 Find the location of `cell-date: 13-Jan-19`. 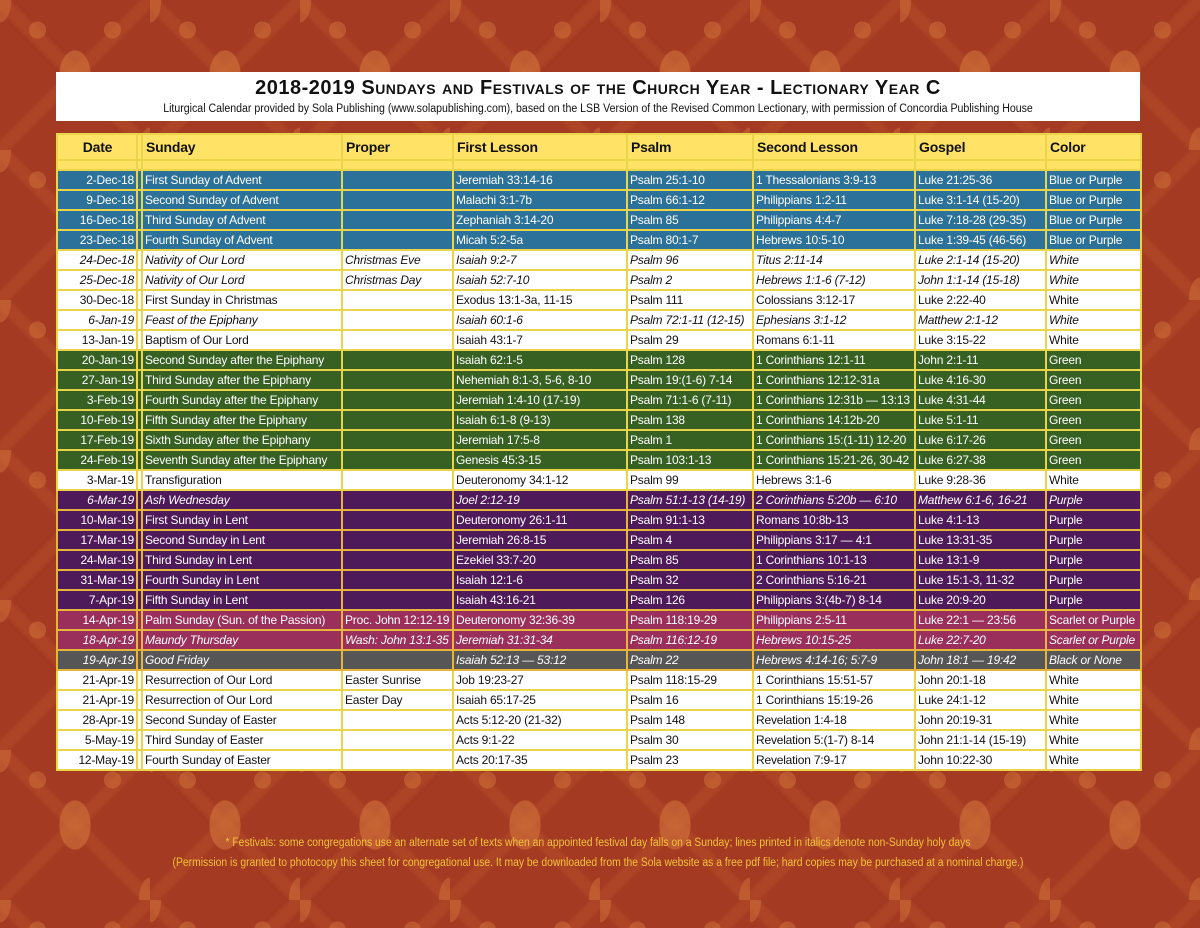

cell-date: 13-Jan-19 is located at coordinates (97, 340).